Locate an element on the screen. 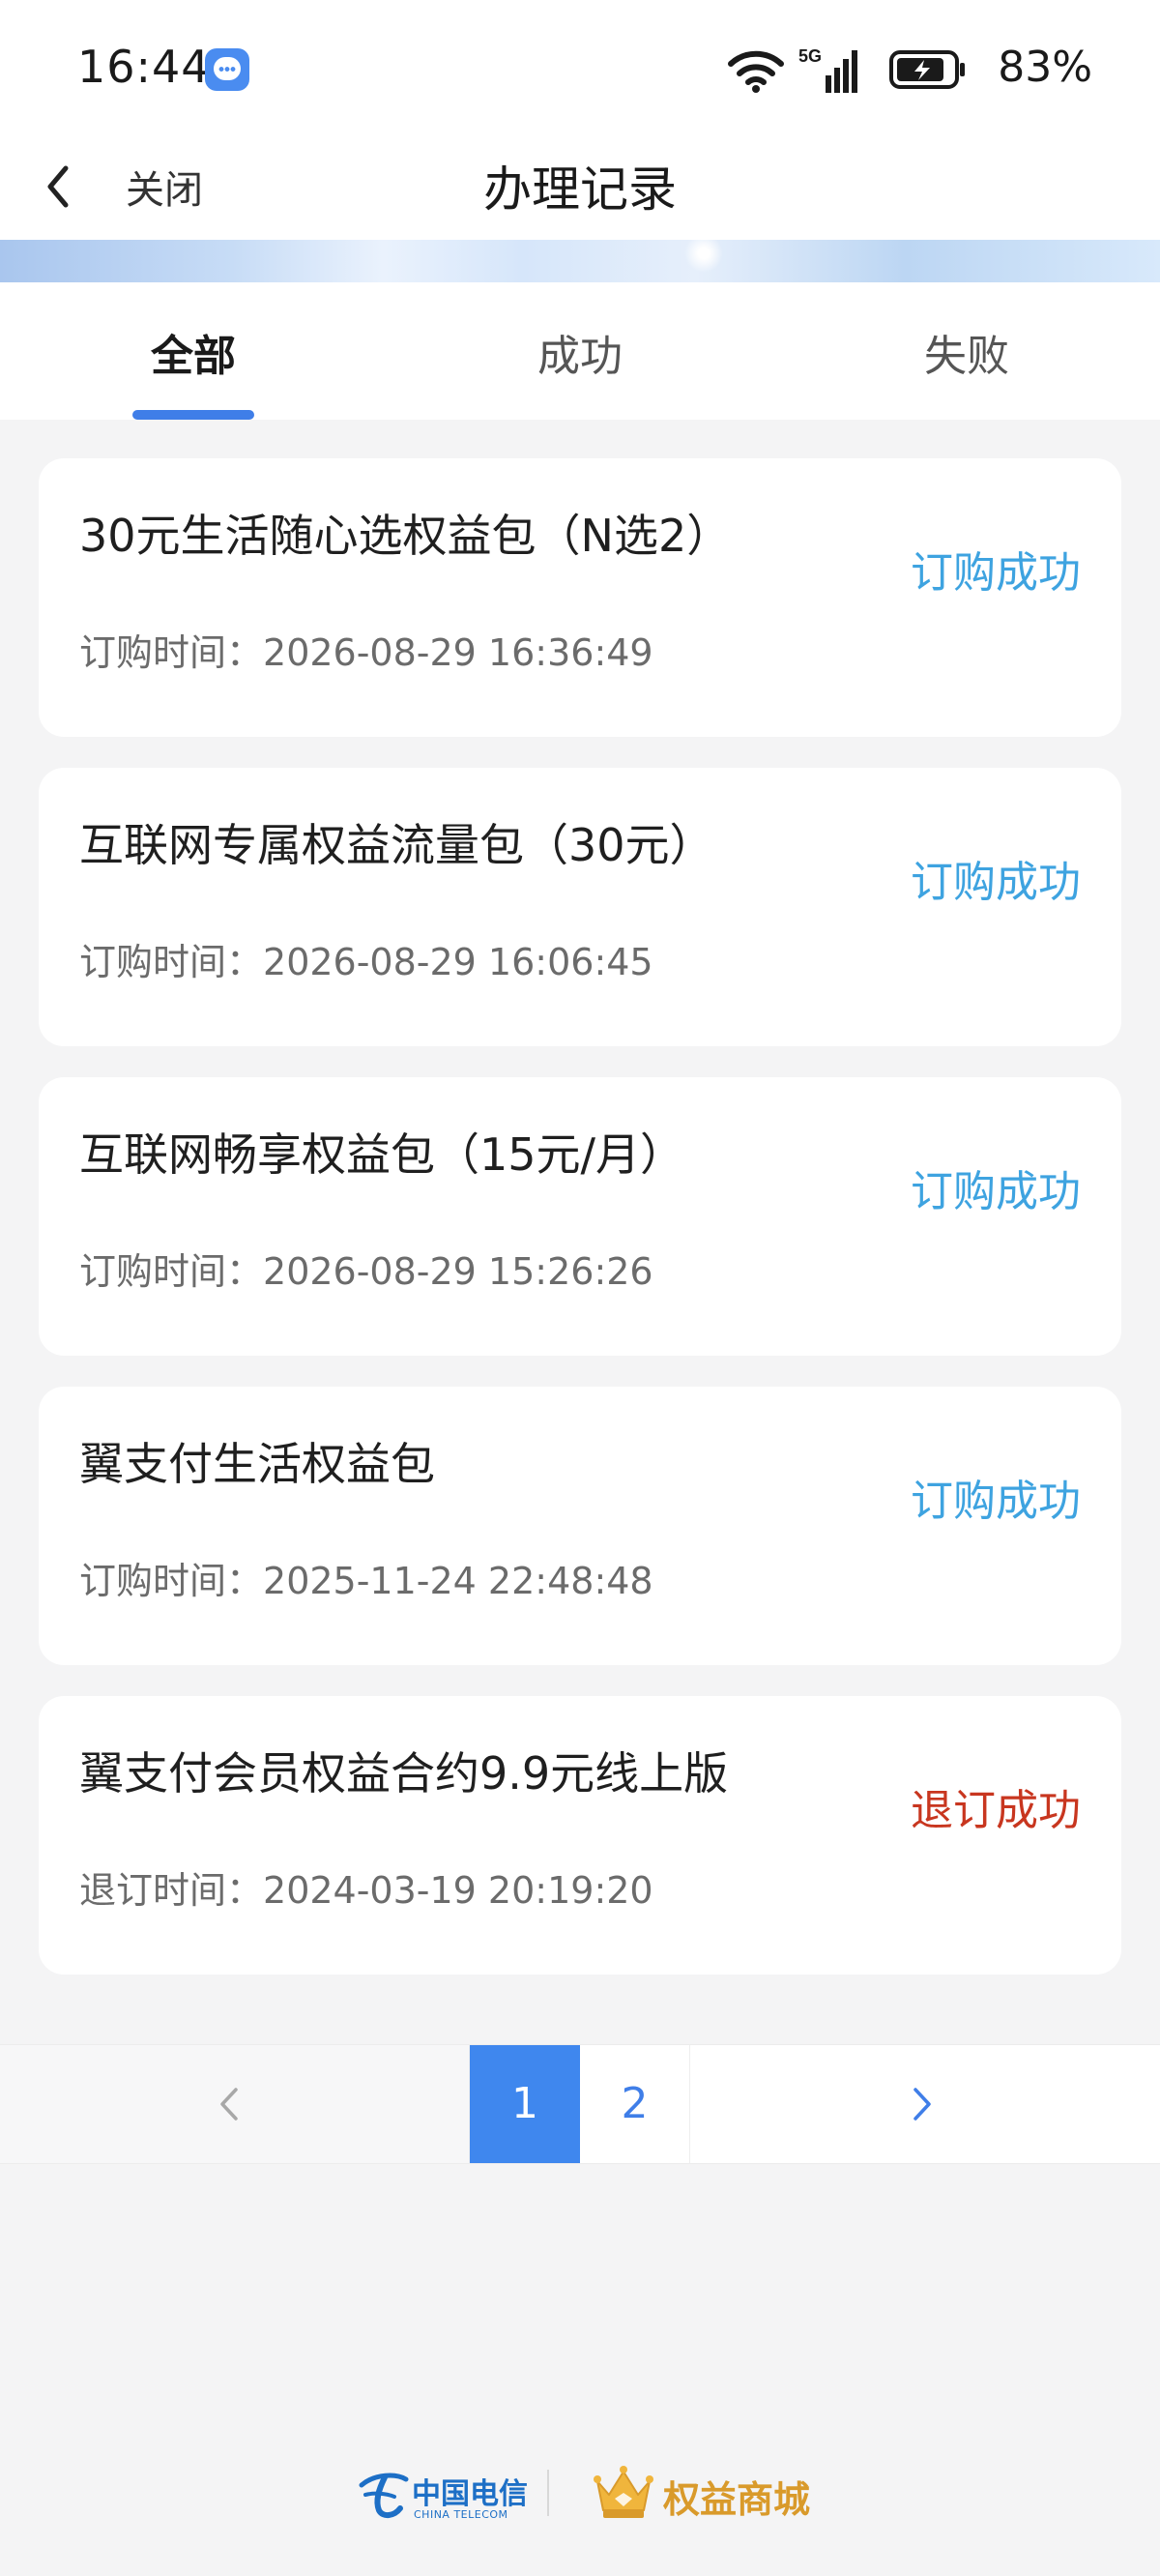 The height and width of the screenshot is (2576, 1160). tab-failed: 失败 is located at coordinates (967, 352).